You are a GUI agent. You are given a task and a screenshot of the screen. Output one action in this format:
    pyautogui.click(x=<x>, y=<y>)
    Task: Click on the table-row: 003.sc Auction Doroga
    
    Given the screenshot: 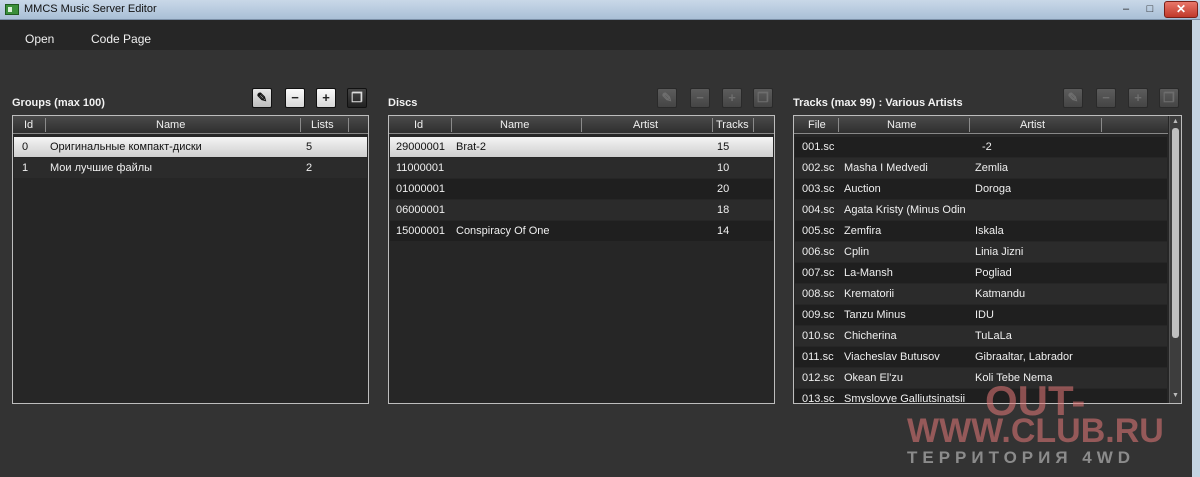 What is the action you would take?
    pyautogui.click(x=981, y=189)
    